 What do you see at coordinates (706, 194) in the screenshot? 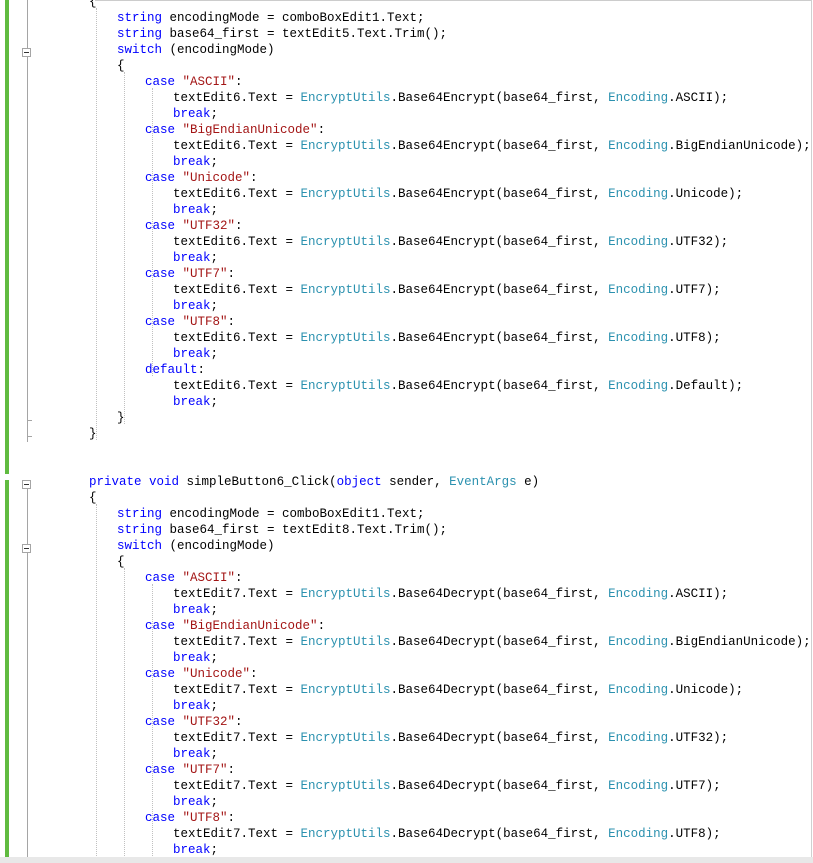
I see `code-token: .Unicode);` at bounding box center [706, 194].